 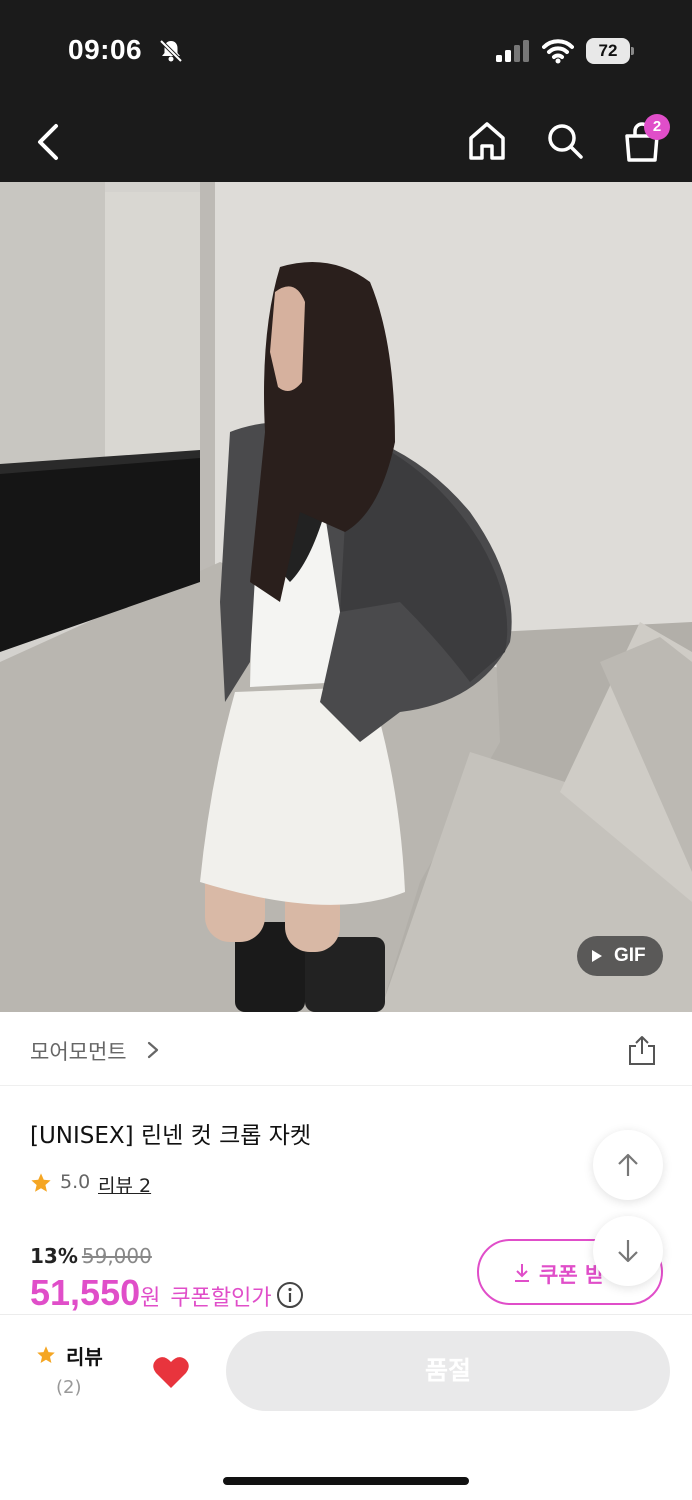 I want to click on discount-row: 13% 59,000, so click(x=91, y=1256).